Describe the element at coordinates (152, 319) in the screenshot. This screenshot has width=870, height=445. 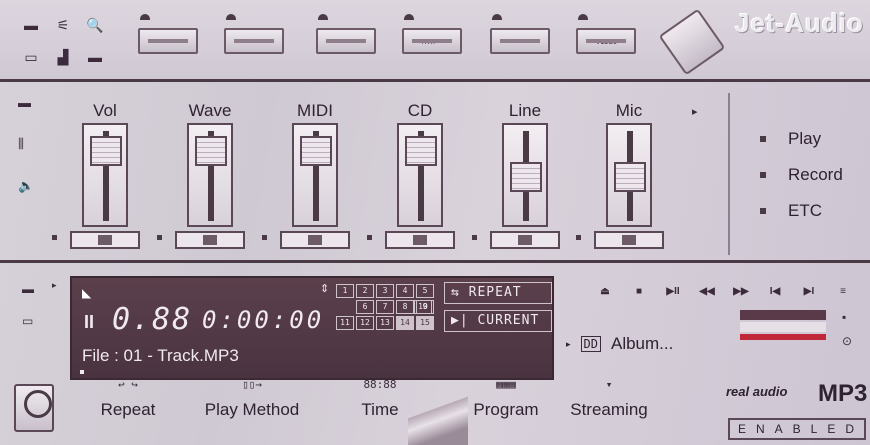
I see `track-number: 0.88` at that location.